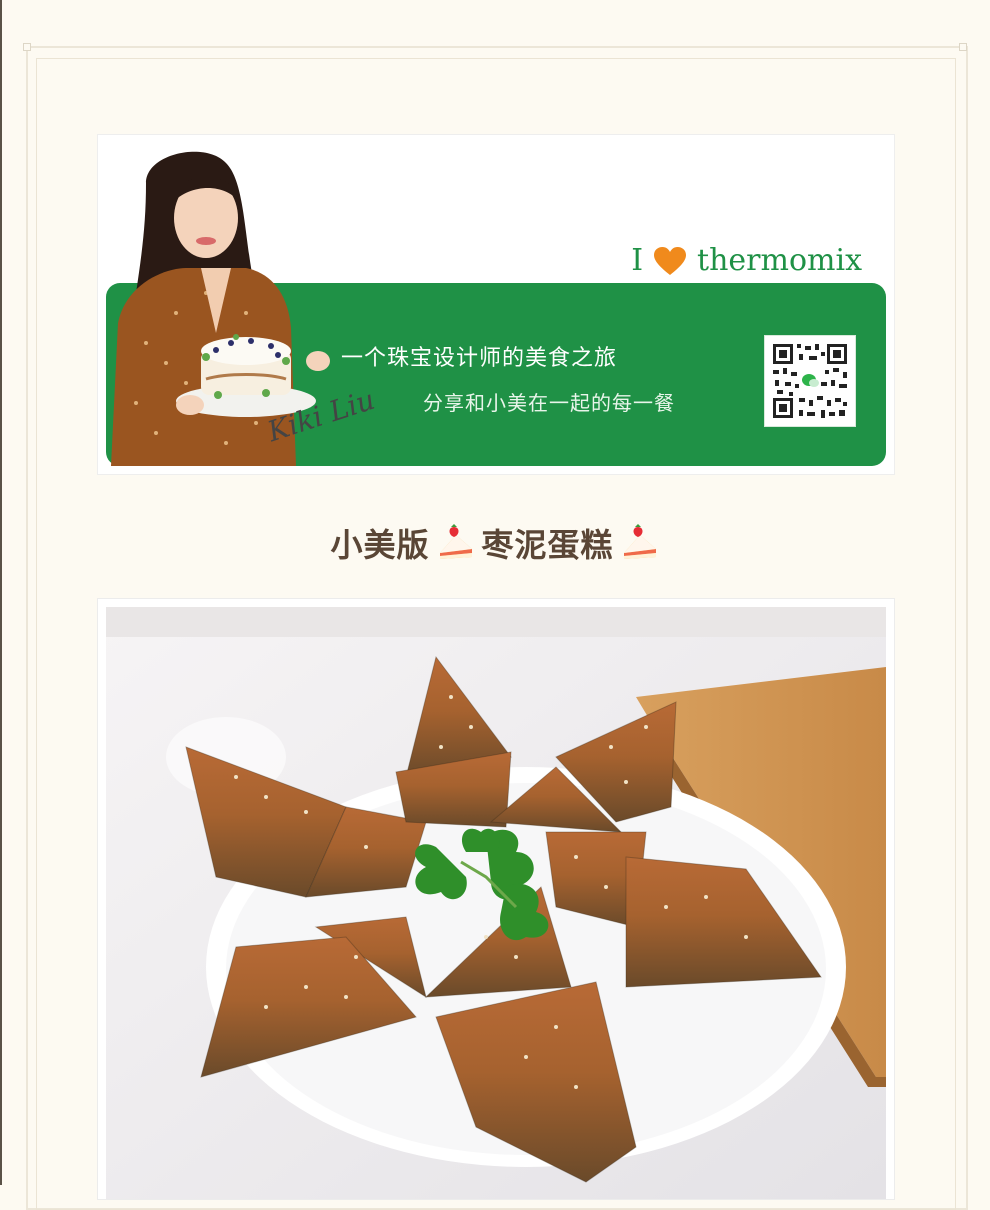 This screenshot has width=990, height=1210. I want to click on banner-slogan-line1: 一个珠宝设计师的美食之旅, so click(479, 358).